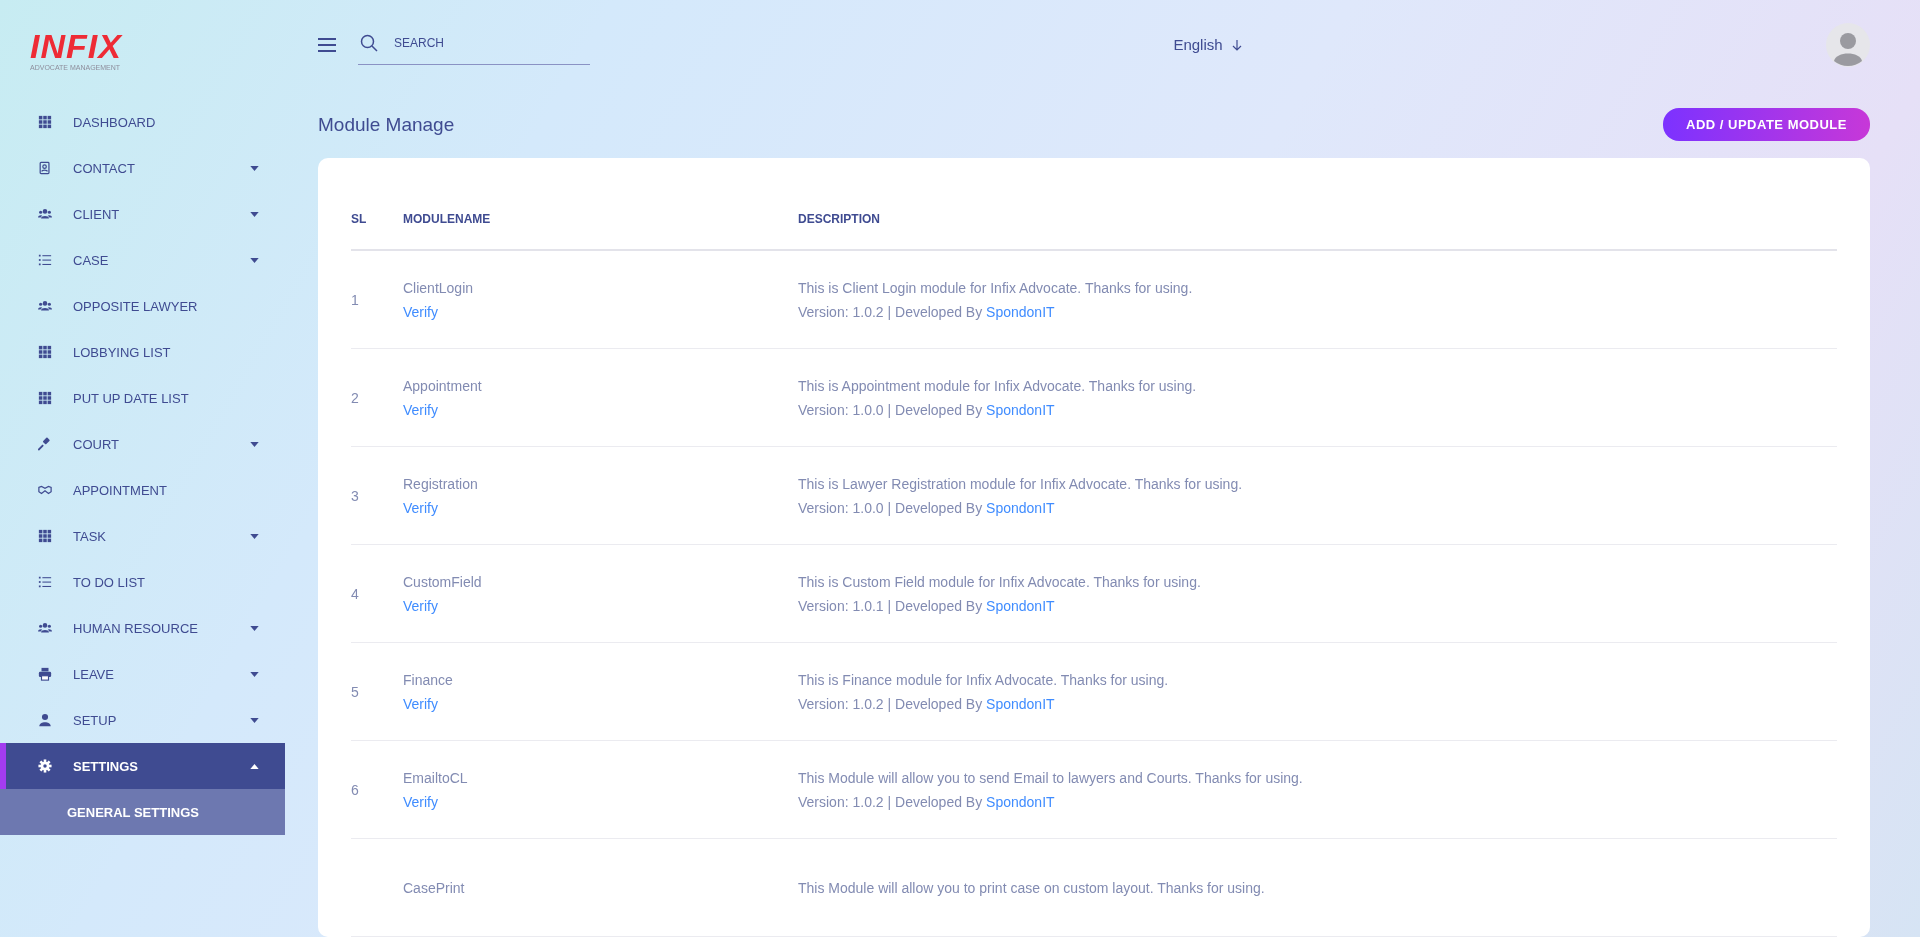 The height and width of the screenshot is (937, 1920). I want to click on add-update-module-button: ADD / UPDATE MODULE, so click(1766, 125).